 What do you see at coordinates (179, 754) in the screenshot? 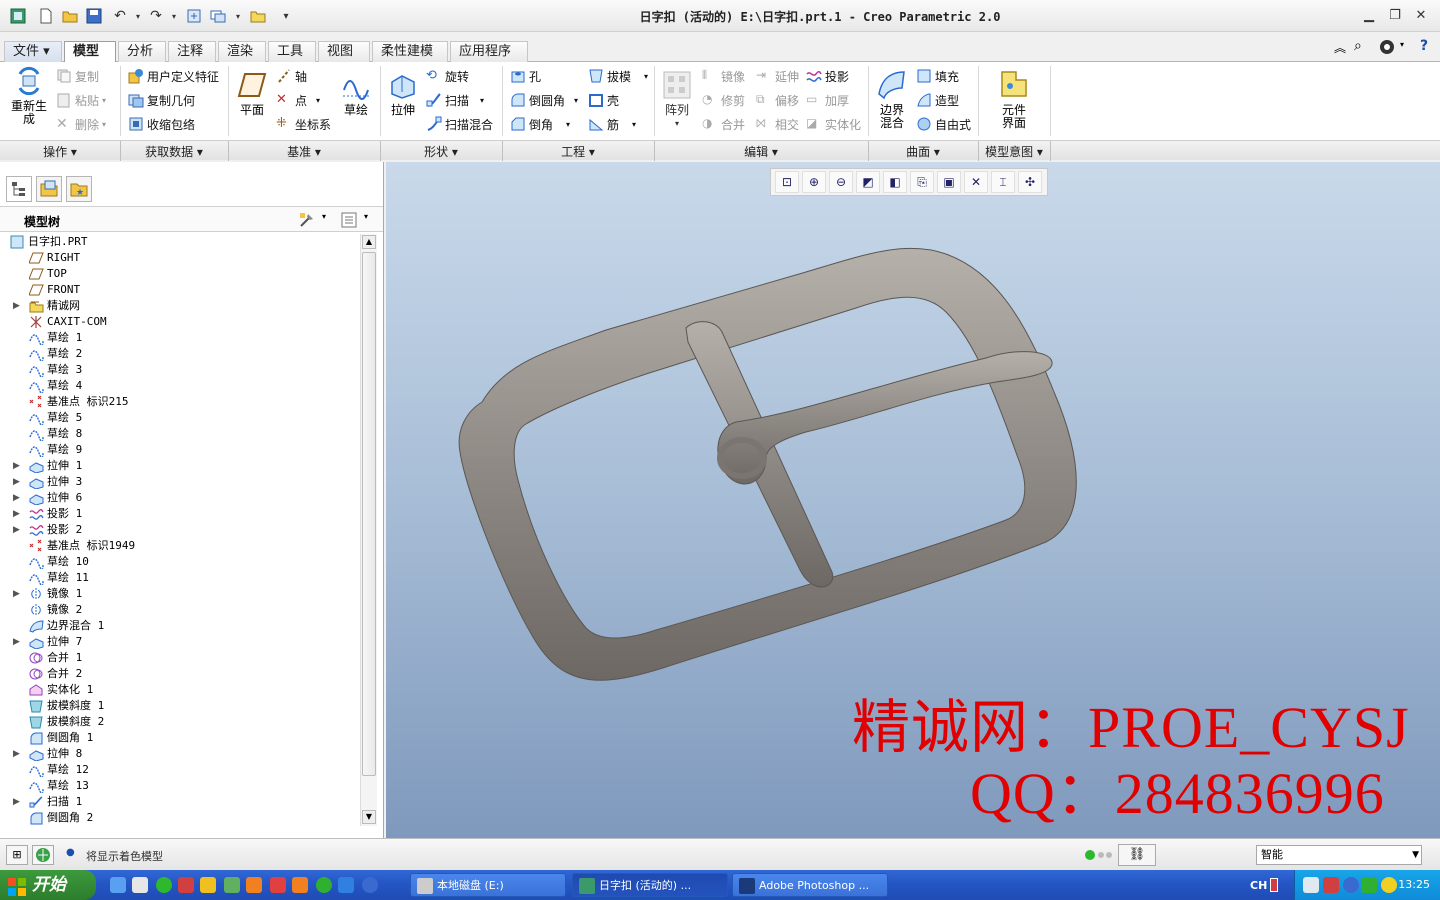
I see `tree-item: ▶ 拉伸 8` at bounding box center [179, 754].